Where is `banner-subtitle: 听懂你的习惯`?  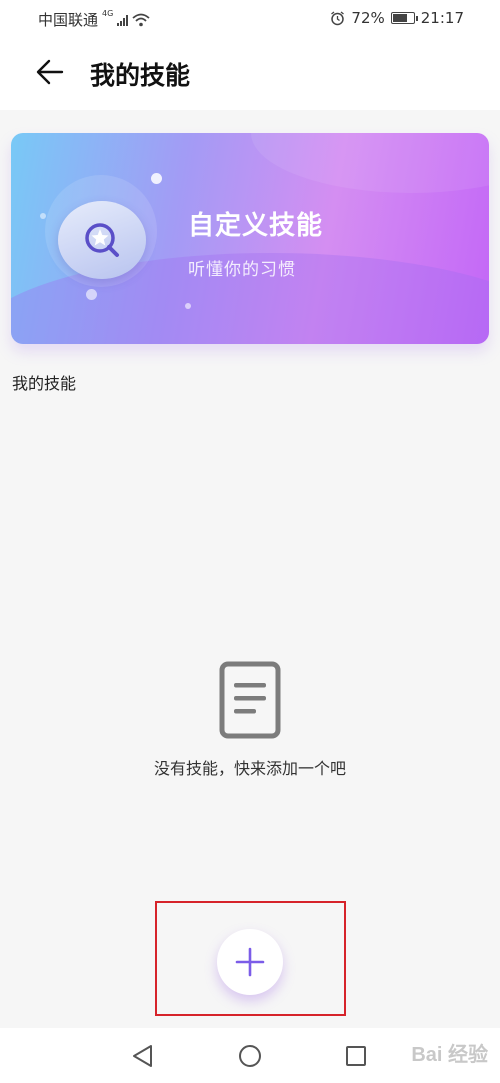
banner-subtitle: 听懂你的习惯 is located at coordinates (242, 270).